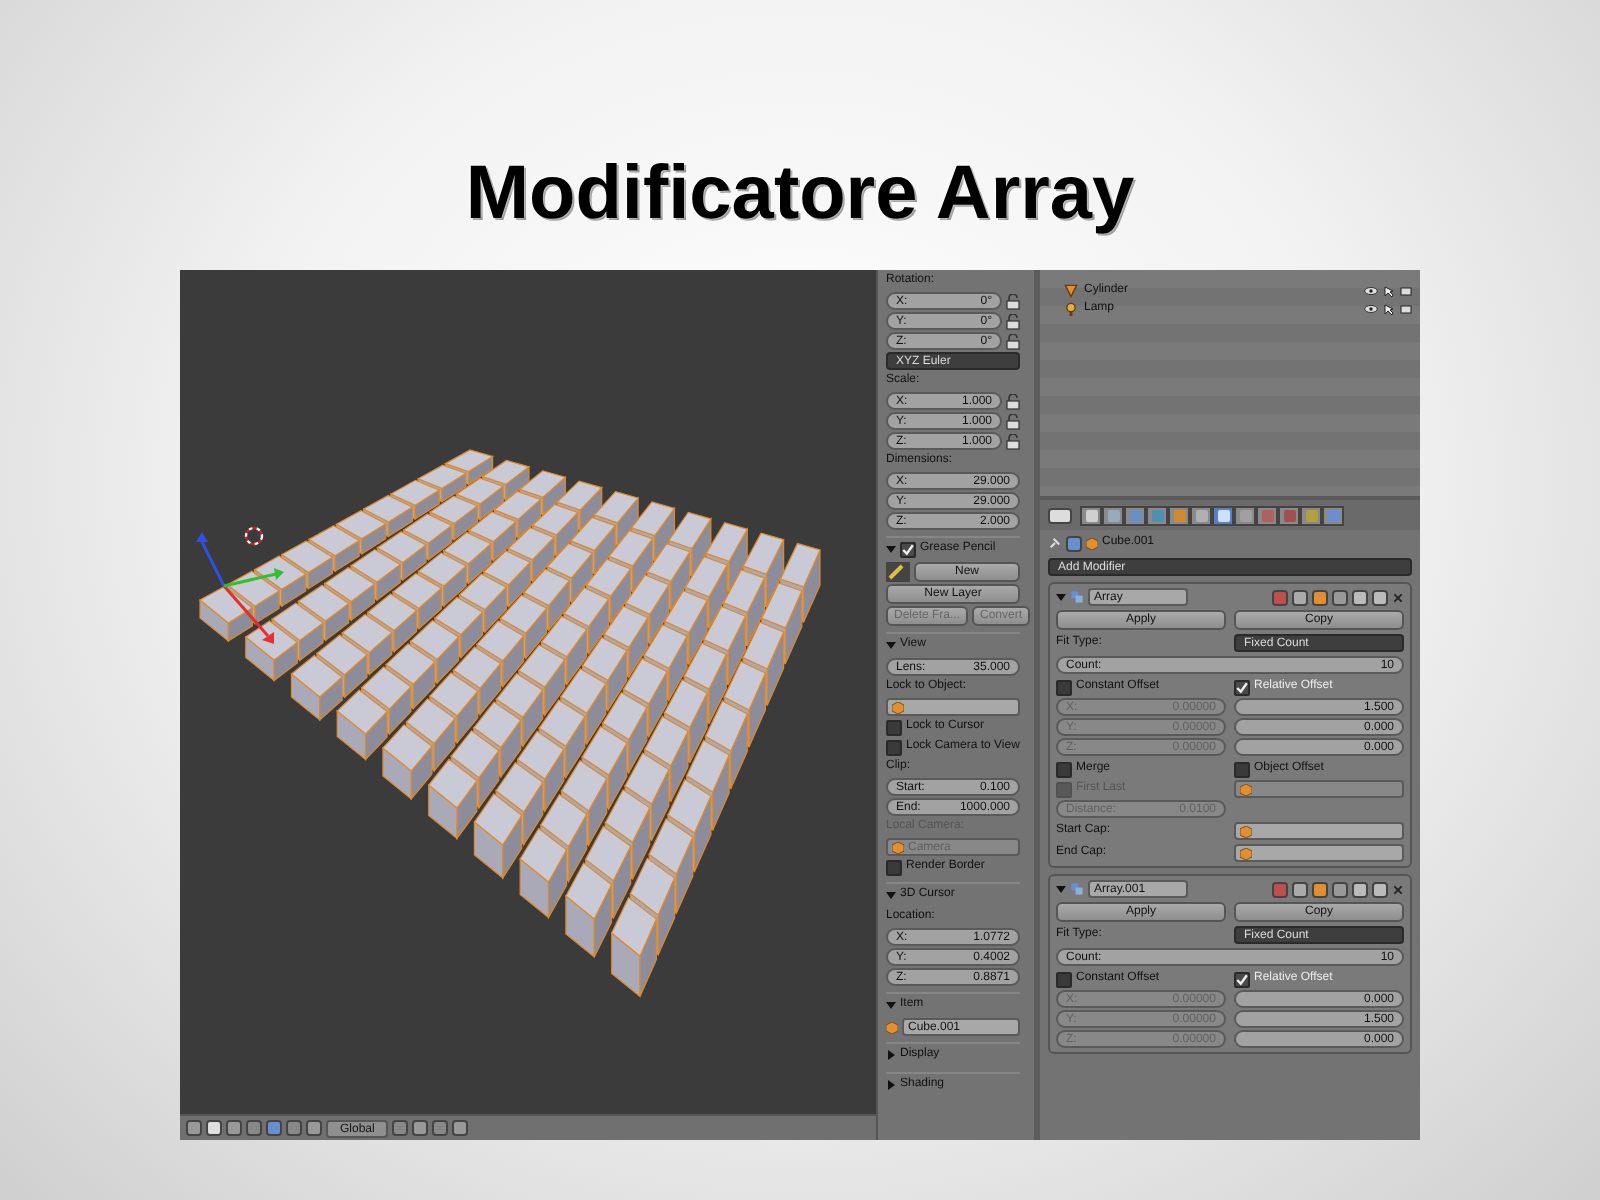 The height and width of the screenshot is (1200, 1600). What do you see at coordinates (240, 588) in the screenshot?
I see `transform-gizmo-icon` at bounding box center [240, 588].